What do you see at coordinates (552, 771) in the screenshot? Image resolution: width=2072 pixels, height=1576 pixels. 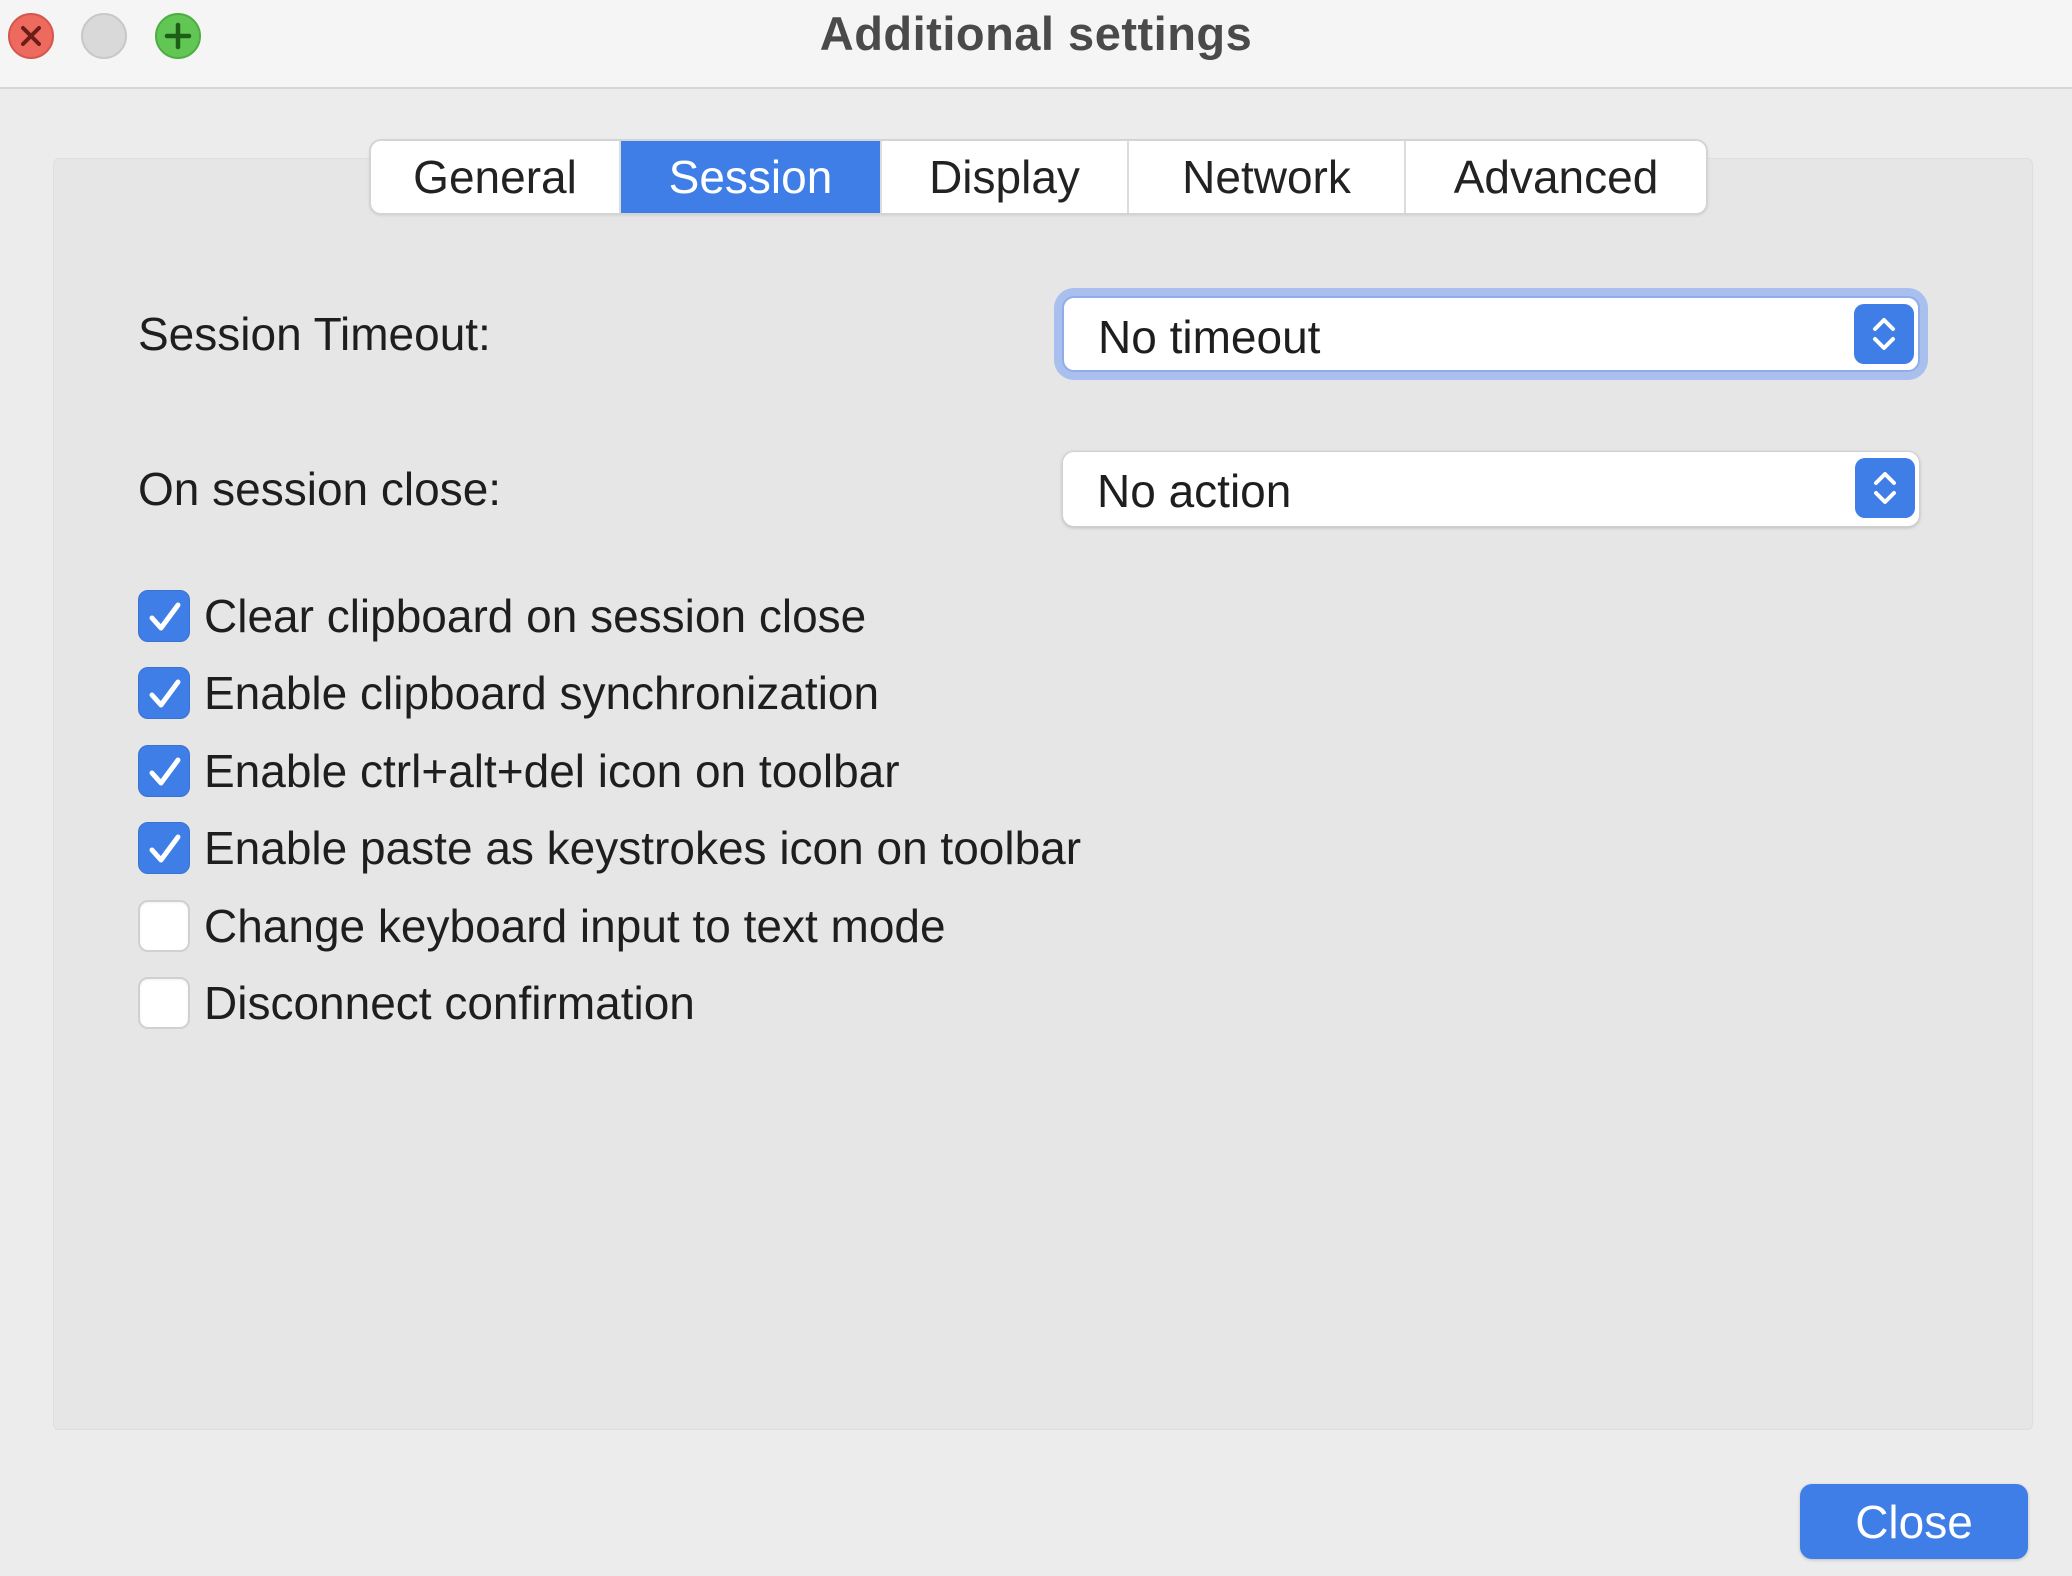 I see `ctrl-alt-del-label: Enable ctrl+alt+del icon on toolbar` at bounding box center [552, 771].